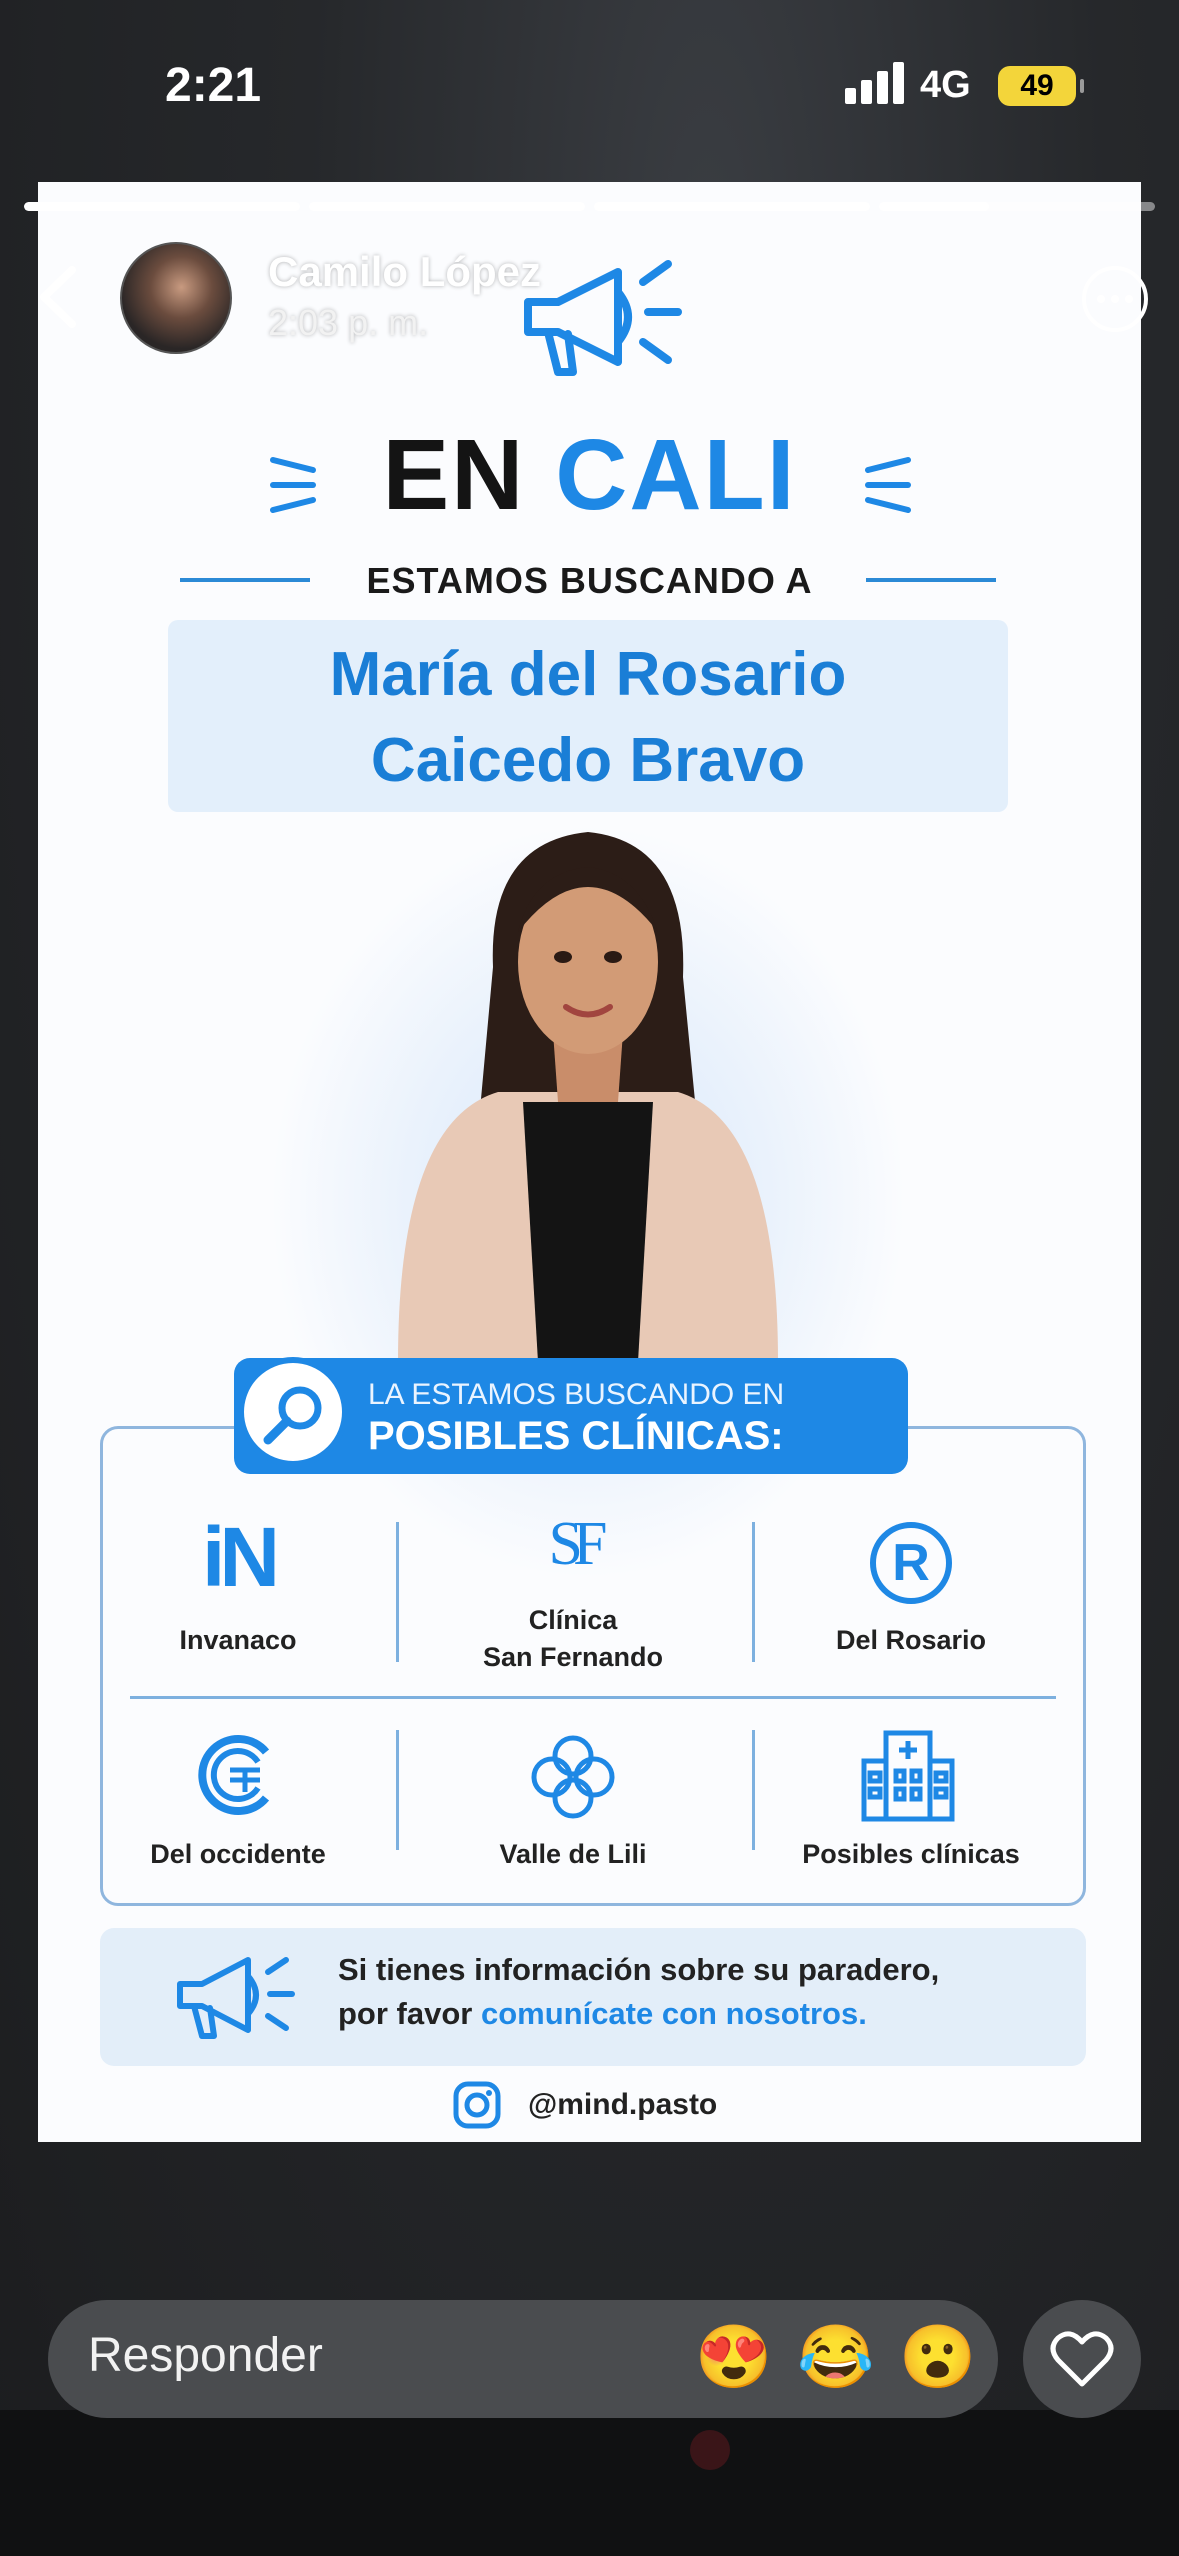 The width and height of the screenshot is (1179, 2556). I want to click on clinic-label: Del Rosario, so click(911, 1640).